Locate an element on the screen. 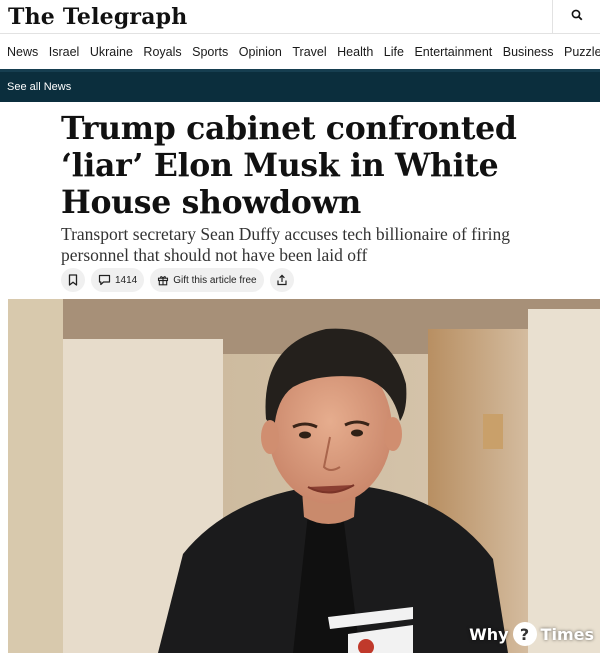 The image size is (600, 653). source-watermark: Why ? Times is located at coordinates (531, 634).